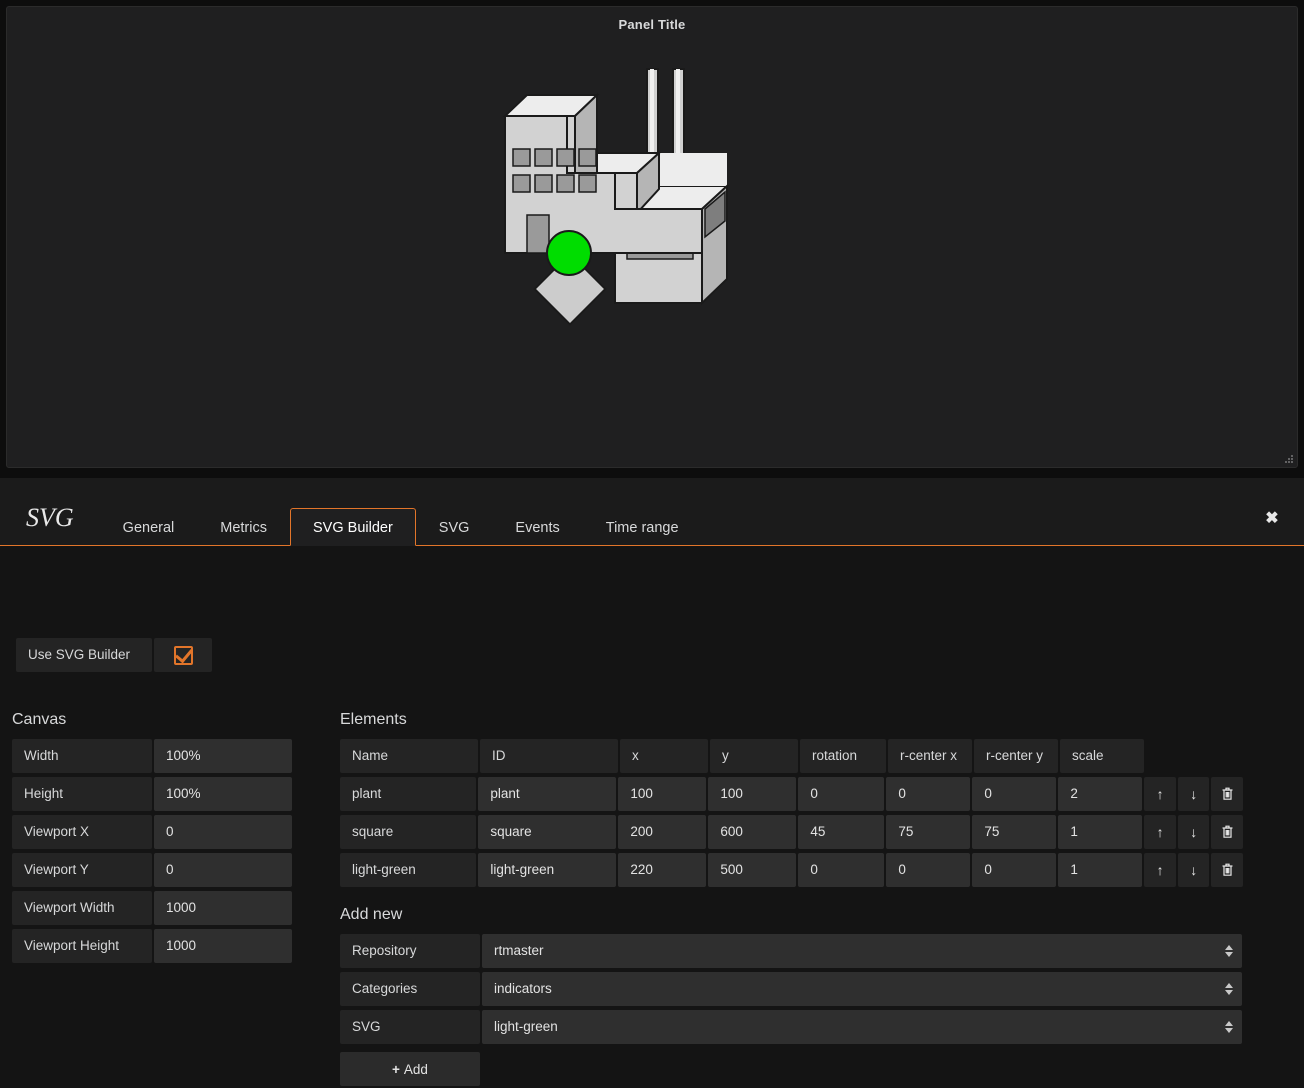 The image size is (1304, 1088). I want to click on page-title: Panel Title, so click(652, 24).